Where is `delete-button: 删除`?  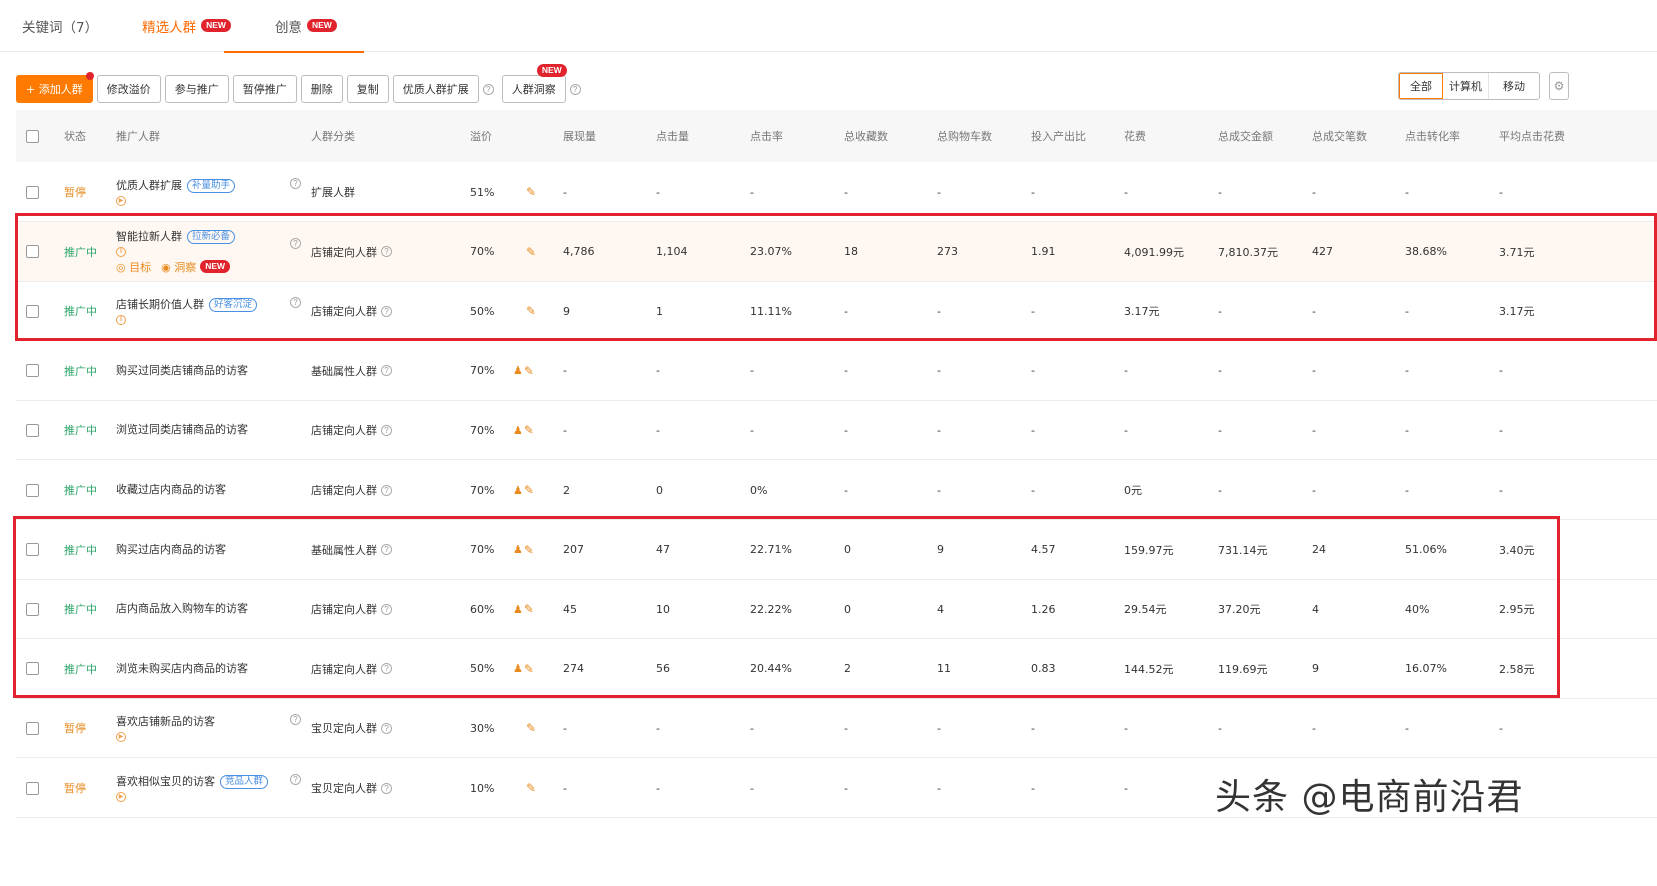 delete-button: 删除 is located at coordinates (321, 89).